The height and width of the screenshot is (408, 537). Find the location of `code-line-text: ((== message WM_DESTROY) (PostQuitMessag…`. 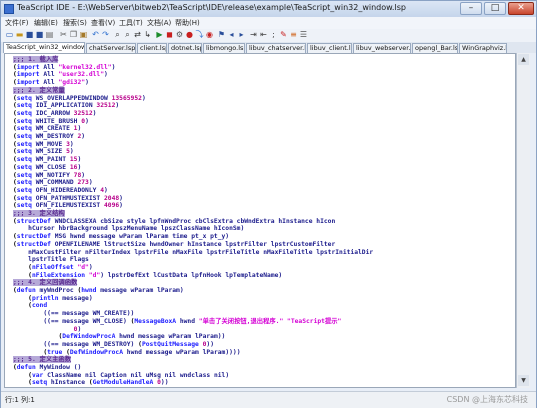

code-line-text: ((== message WM_DESTROY) (PostQuitMessag… is located at coordinates (128, 344).